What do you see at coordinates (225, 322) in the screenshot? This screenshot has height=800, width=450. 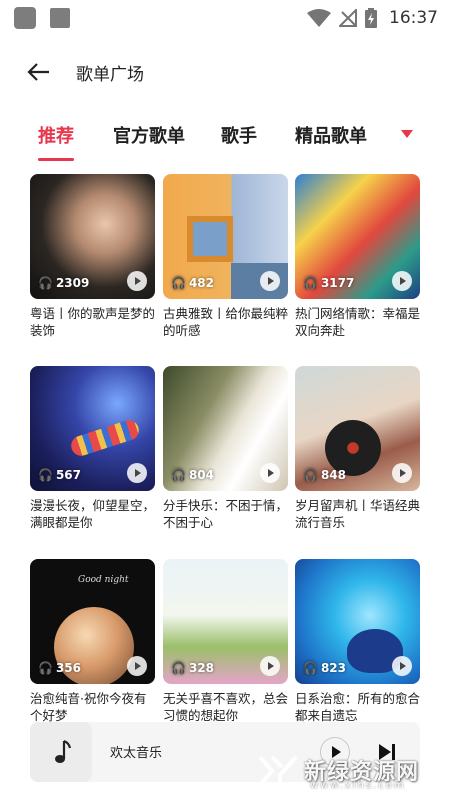 I see `playlist-name: 古典雅致丨给你最纯粹的听感` at bounding box center [225, 322].